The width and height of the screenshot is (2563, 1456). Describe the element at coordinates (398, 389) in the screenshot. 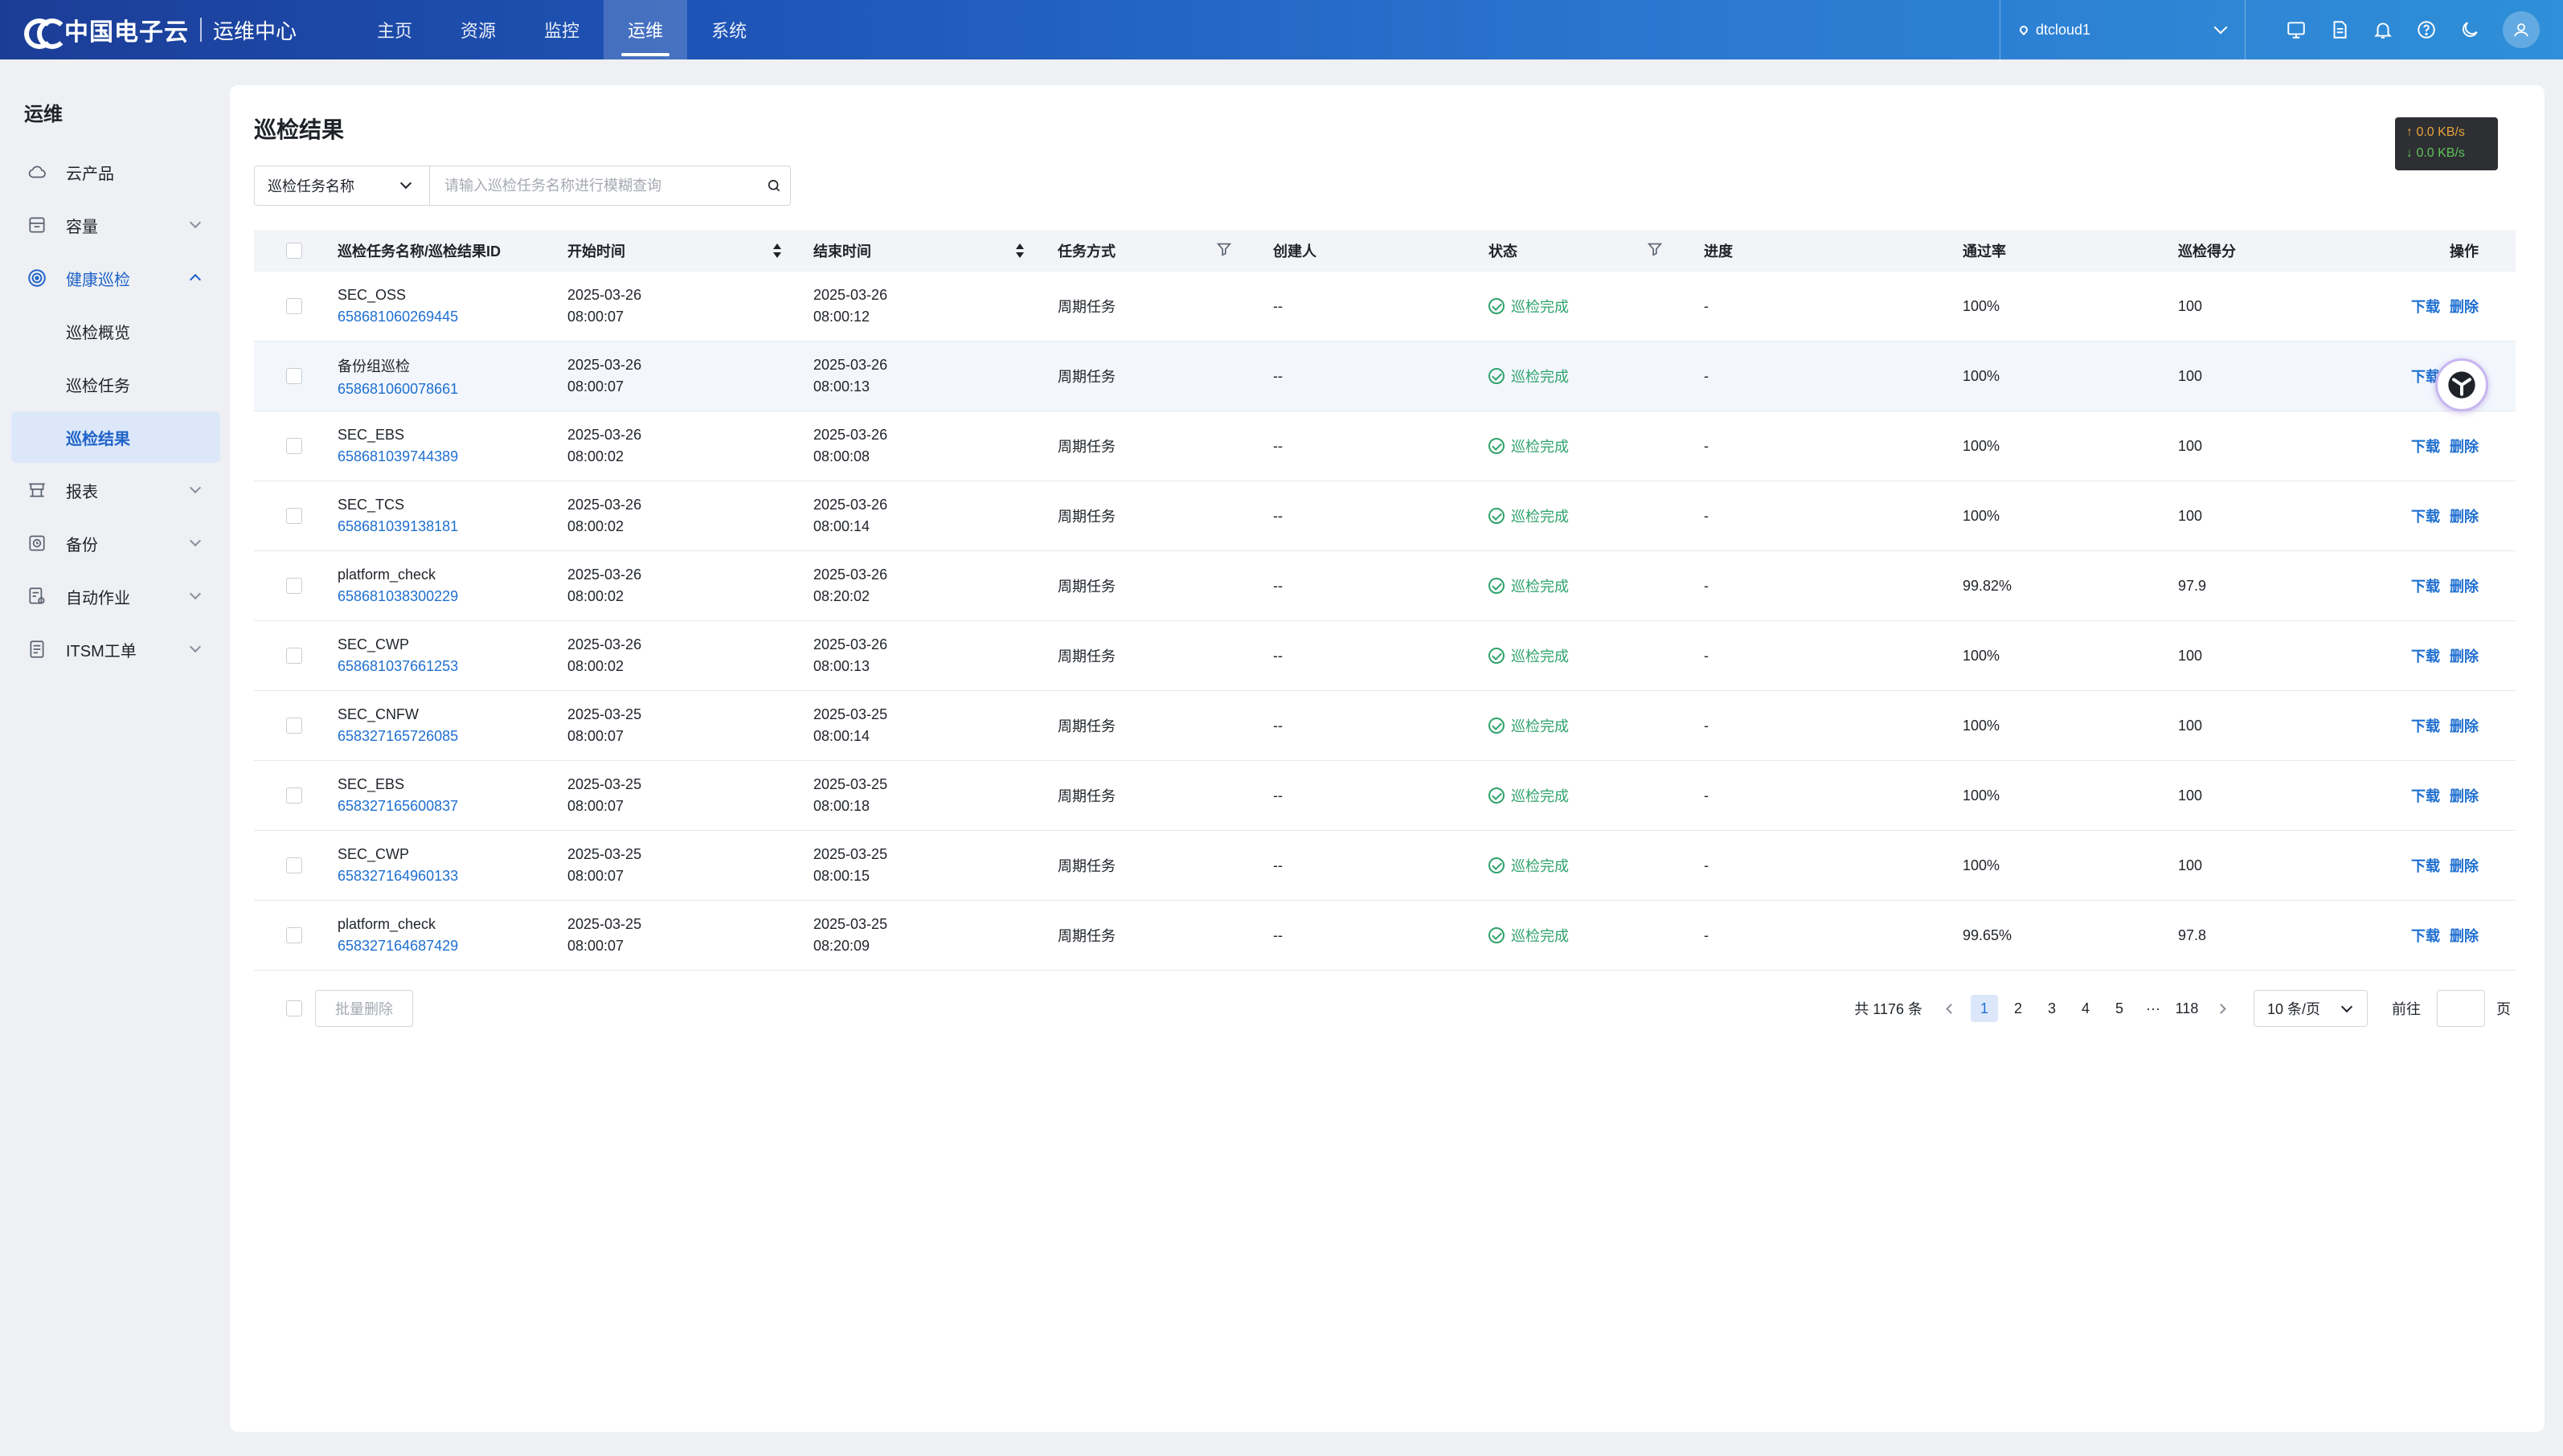

I see `result-id-link: 658681060078661` at that location.